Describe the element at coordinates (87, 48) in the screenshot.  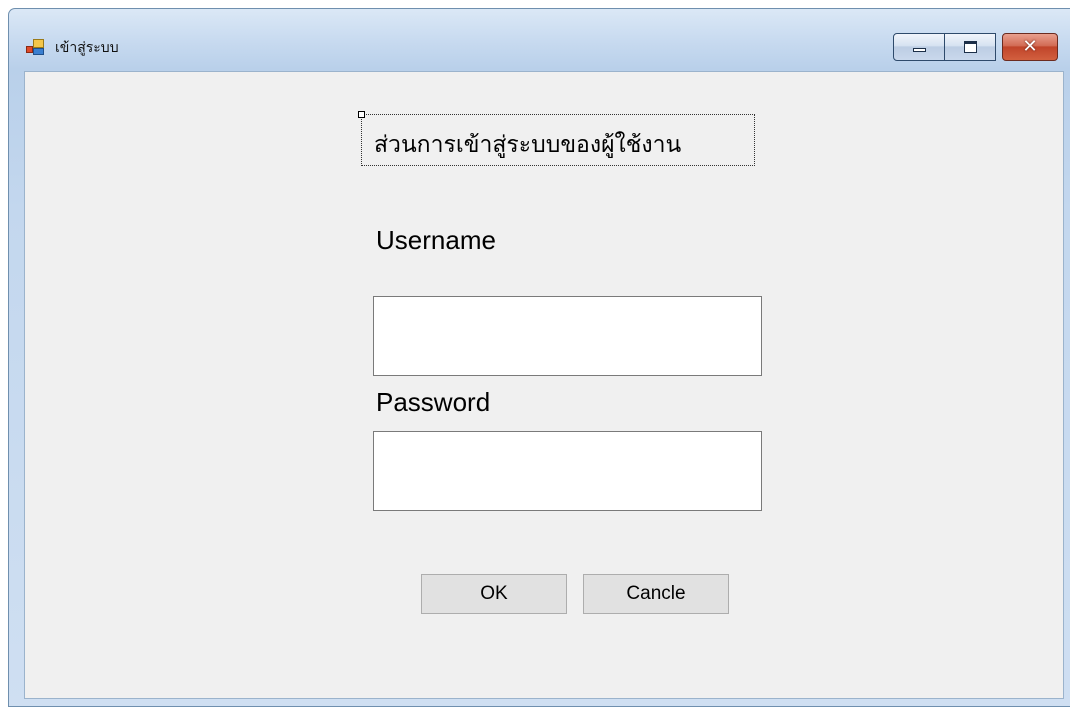
I see `window-title: เข้าสู่ระบบ` at that location.